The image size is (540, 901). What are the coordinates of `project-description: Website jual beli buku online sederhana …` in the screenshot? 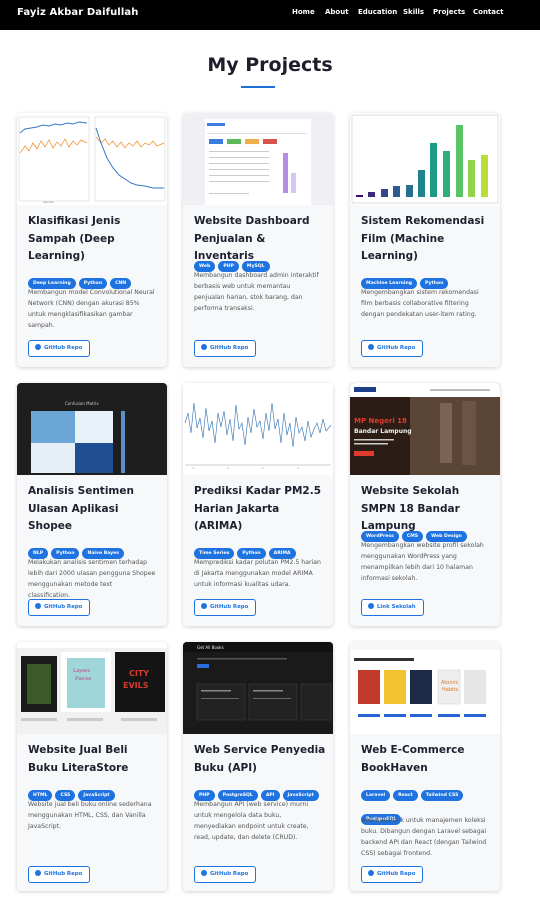 It's located at (90, 815).